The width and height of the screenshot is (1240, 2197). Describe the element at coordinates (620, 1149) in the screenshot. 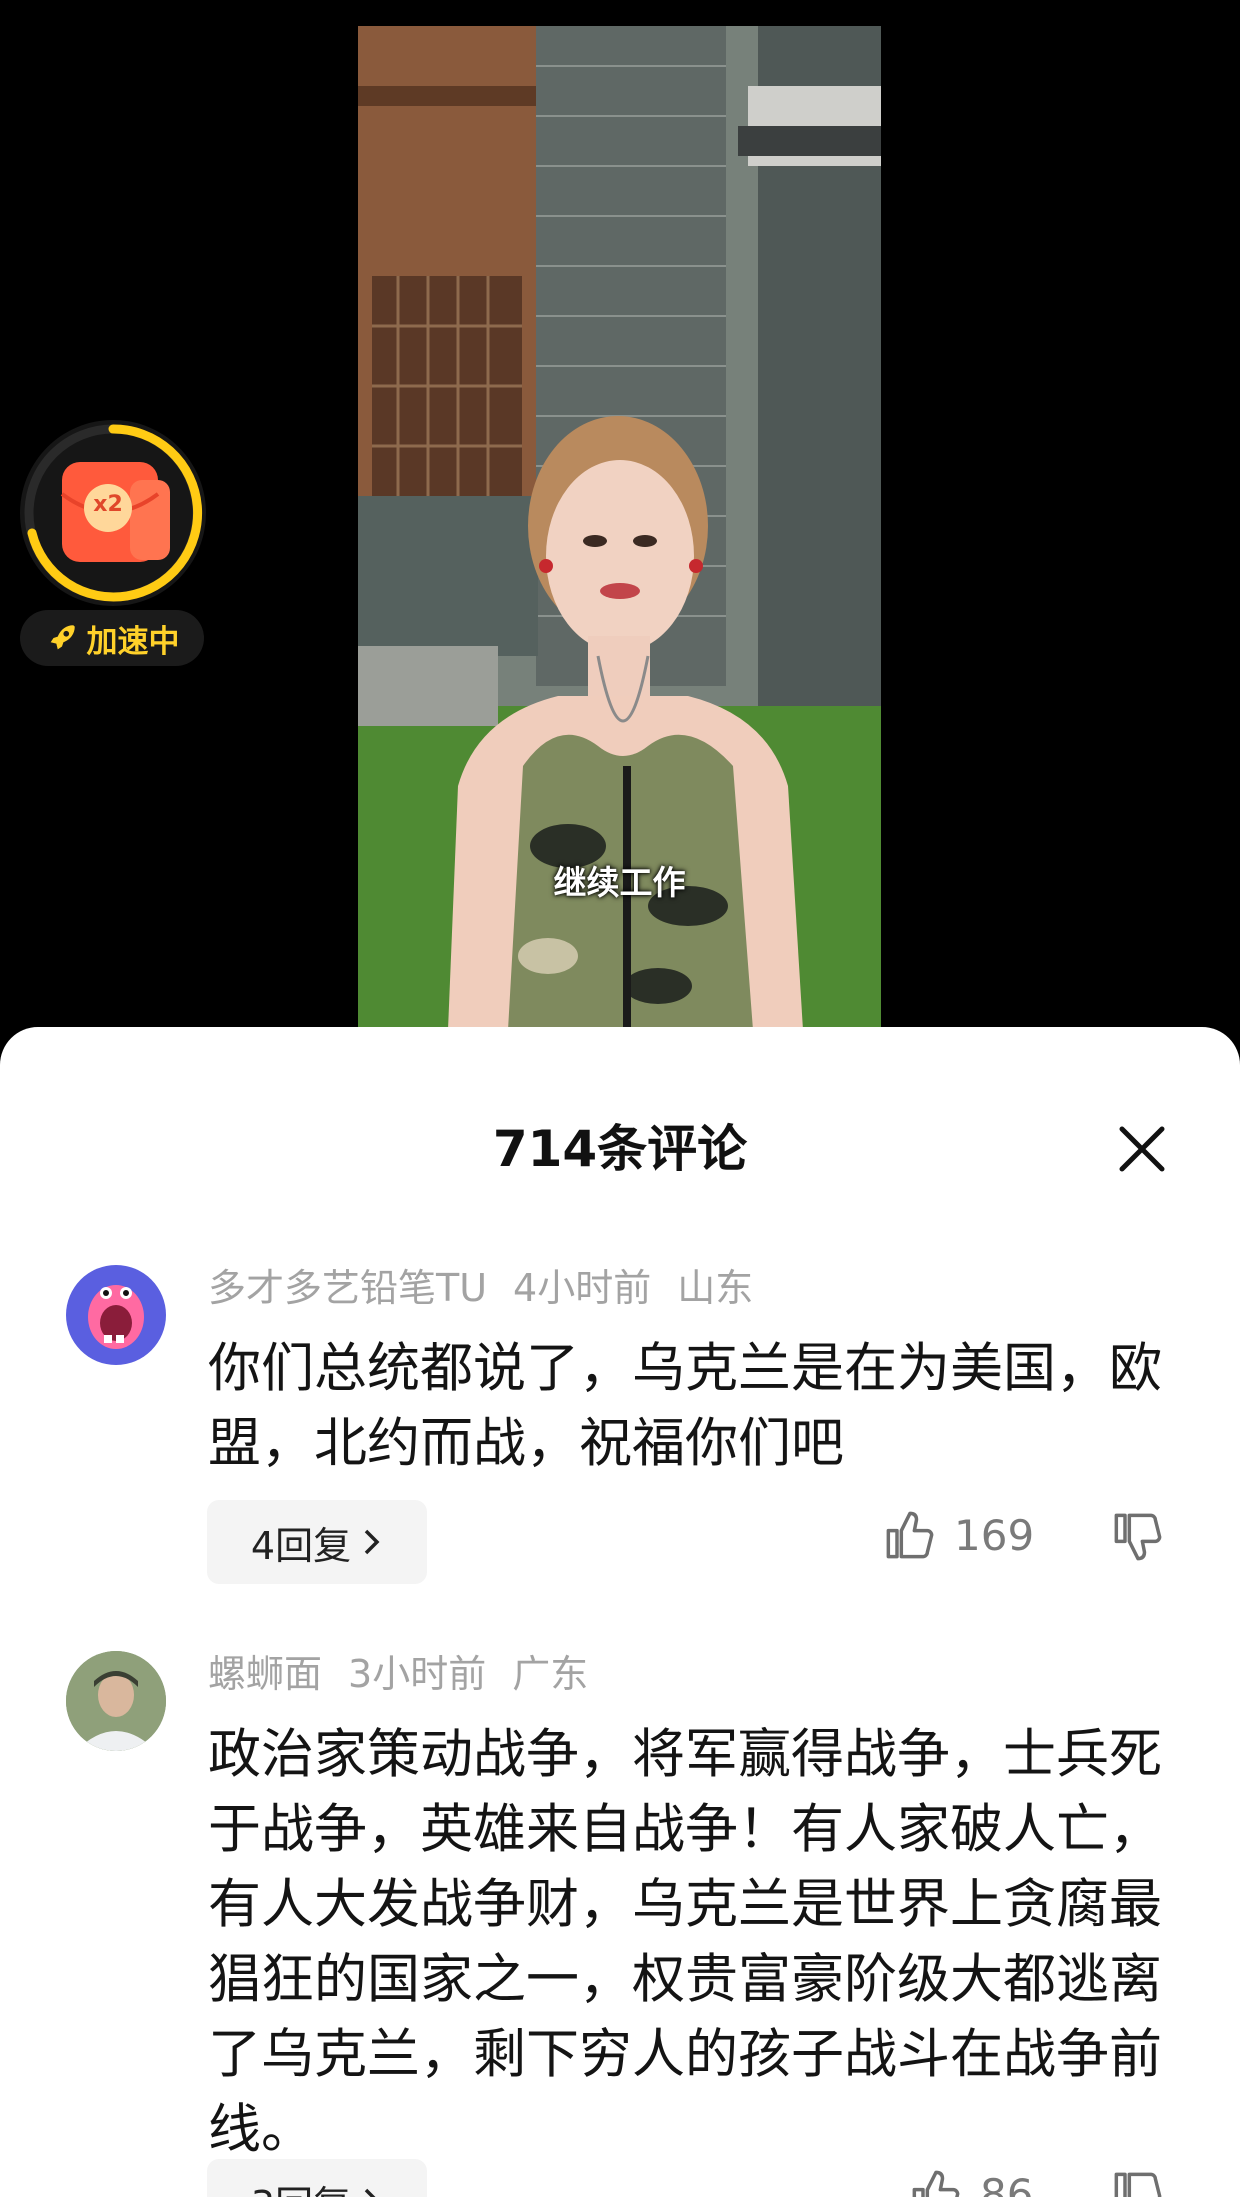

I see `comments-count-title: 714条评论` at that location.